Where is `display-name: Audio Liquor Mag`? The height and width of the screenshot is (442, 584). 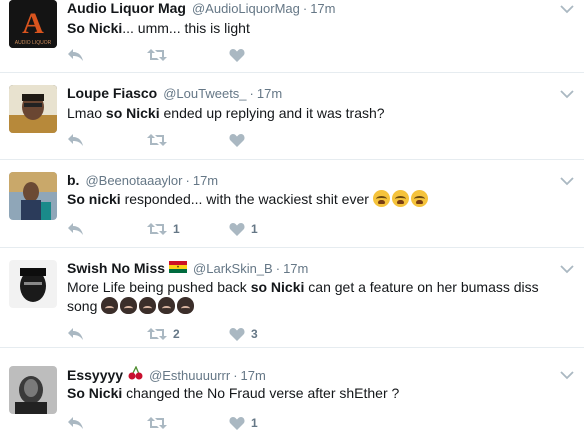
display-name: Audio Liquor Mag is located at coordinates (126, 8).